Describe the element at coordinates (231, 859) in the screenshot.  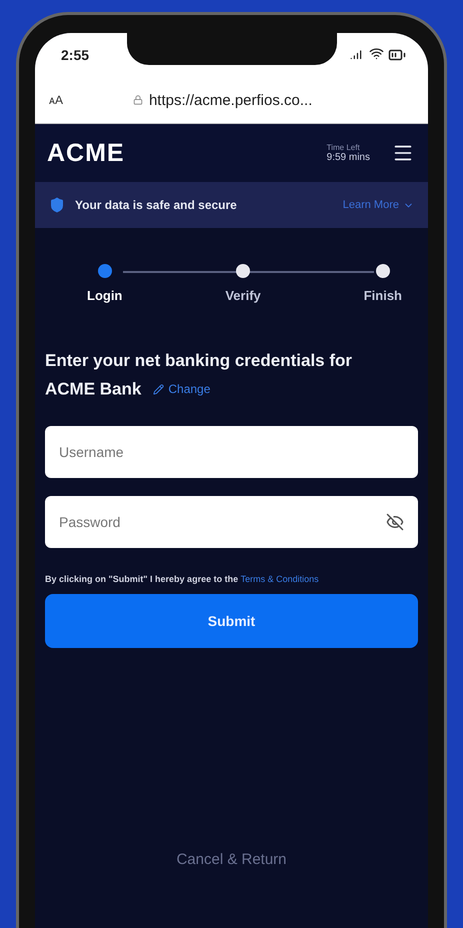
I see `cancel-link: Cancel & Return` at that location.